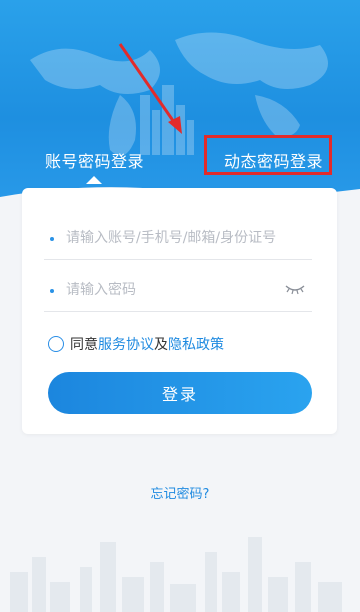  Describe the element at coordinates (94, 160) in the screenshot. I see `tab-account-login: 账号密码登录` at that location.